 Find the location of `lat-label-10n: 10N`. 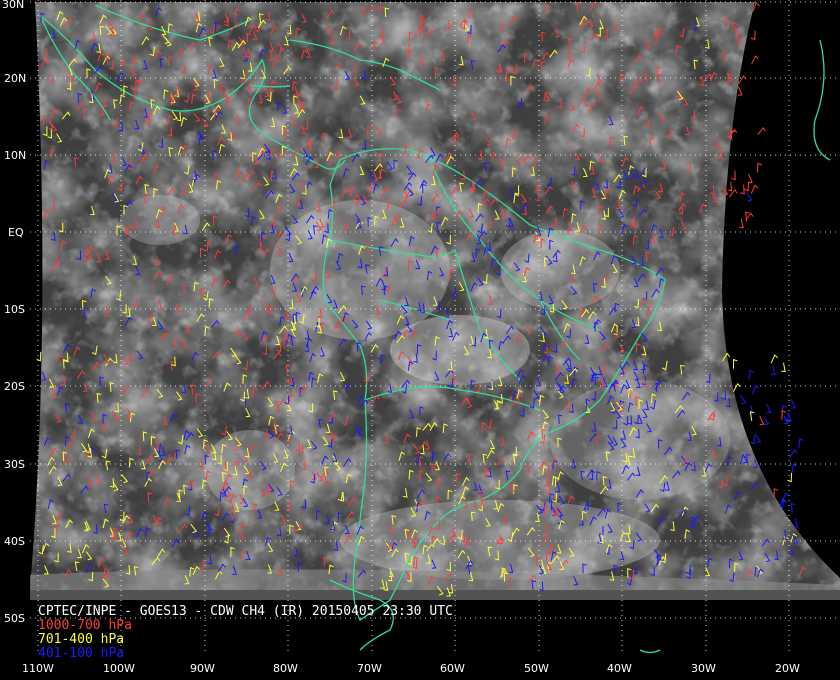

lat-label-10n: 10N is located at coordinates (15, 155).